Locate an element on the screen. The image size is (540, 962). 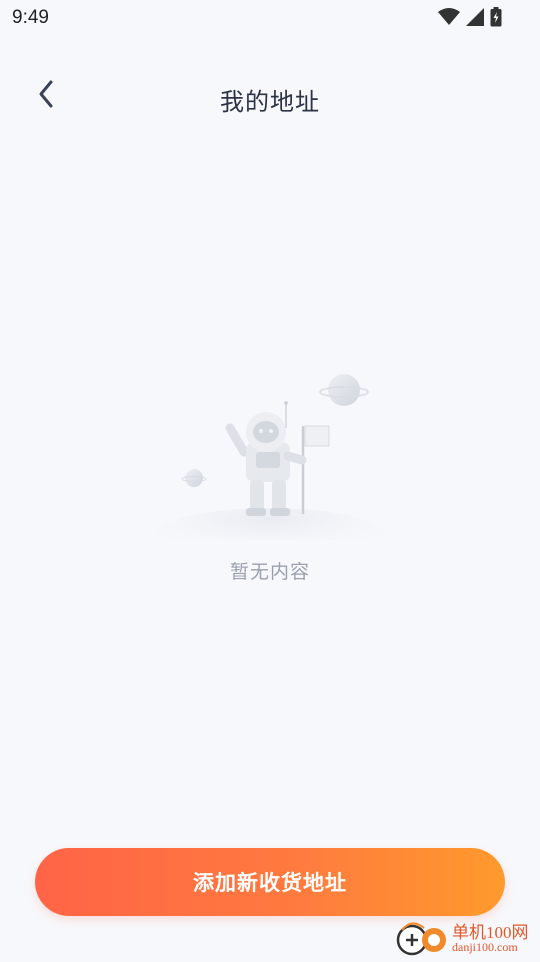
page-title: 我的地址 is located at coordinates (270, 102).